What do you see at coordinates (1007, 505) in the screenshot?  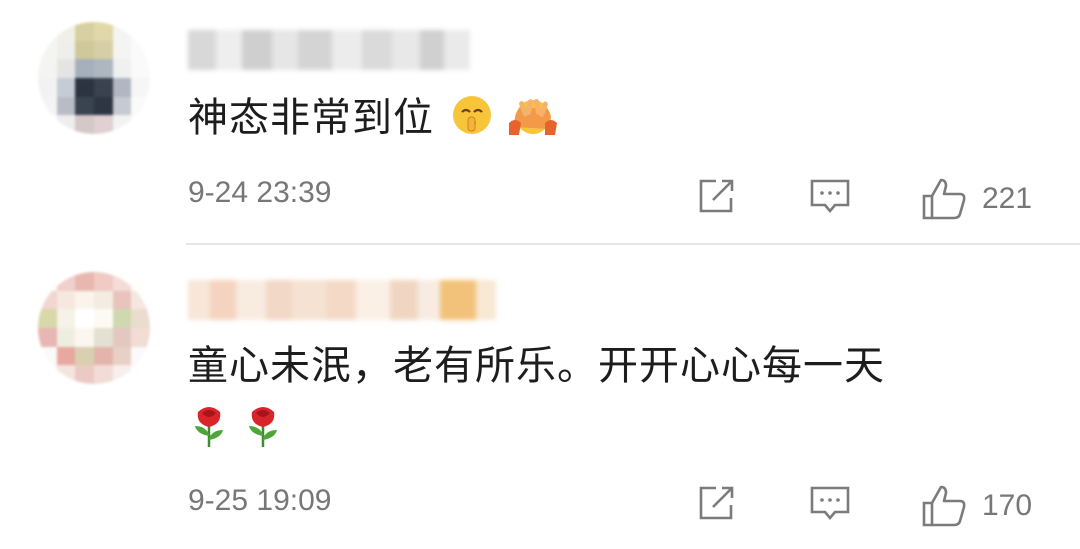 I see `like-count: 170` at bounding box center [1007, 505].